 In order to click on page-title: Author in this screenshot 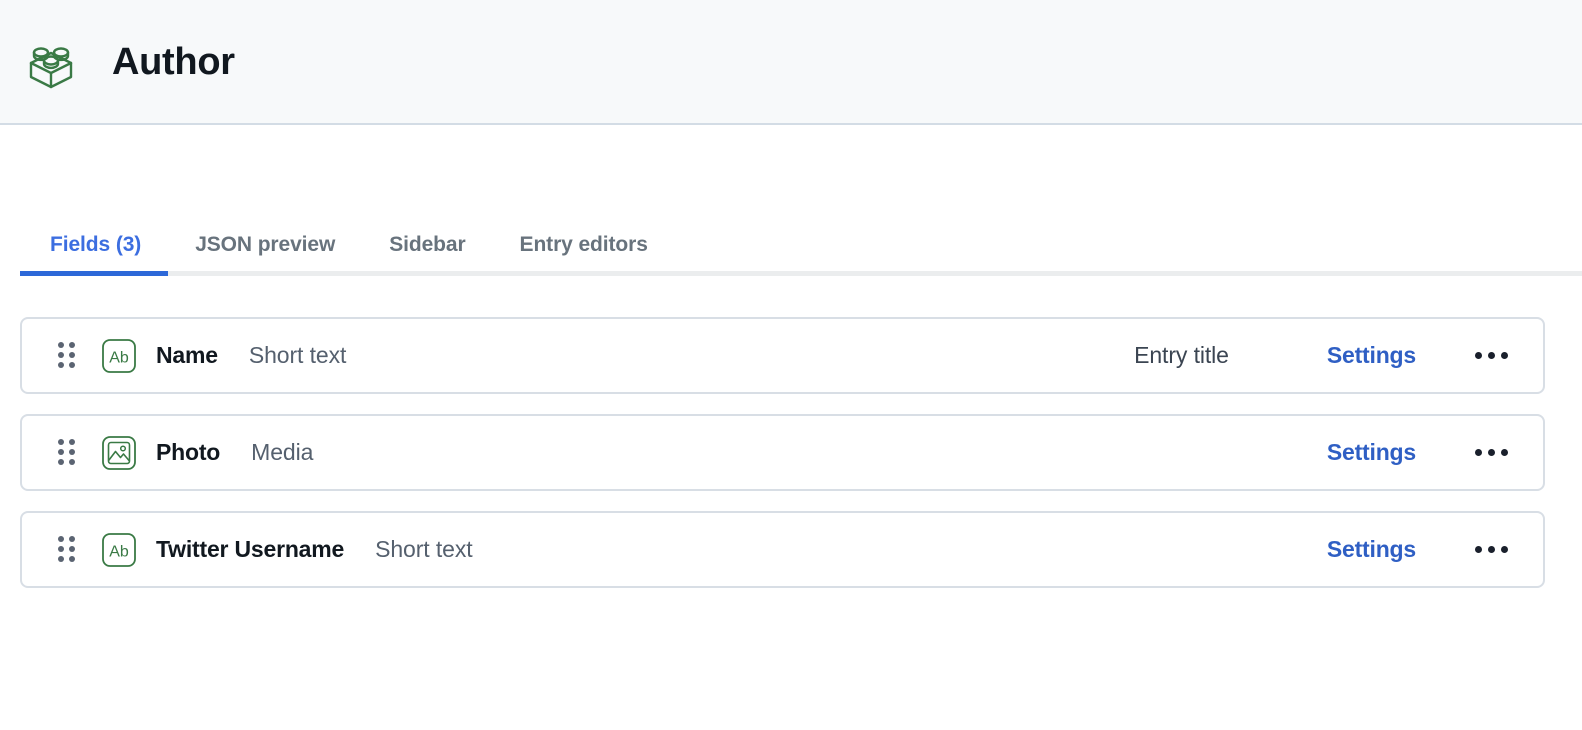, I will do `click(173, 61)`.